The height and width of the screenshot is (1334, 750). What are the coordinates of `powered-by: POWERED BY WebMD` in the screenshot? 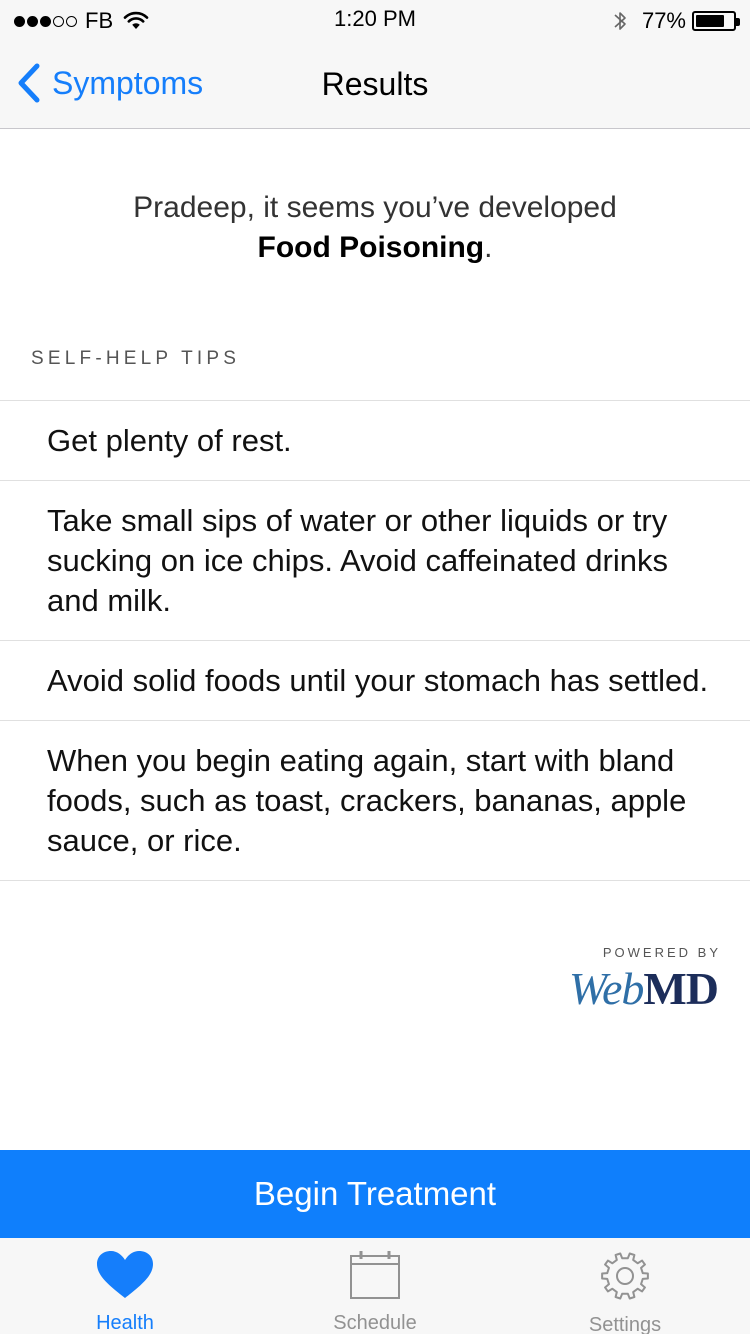 It's located at (629, 979).